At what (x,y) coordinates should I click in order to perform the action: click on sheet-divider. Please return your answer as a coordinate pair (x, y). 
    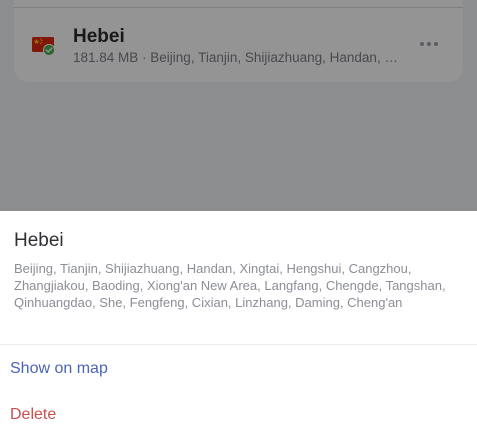
    Looking at the image, I should click on (238, 344).